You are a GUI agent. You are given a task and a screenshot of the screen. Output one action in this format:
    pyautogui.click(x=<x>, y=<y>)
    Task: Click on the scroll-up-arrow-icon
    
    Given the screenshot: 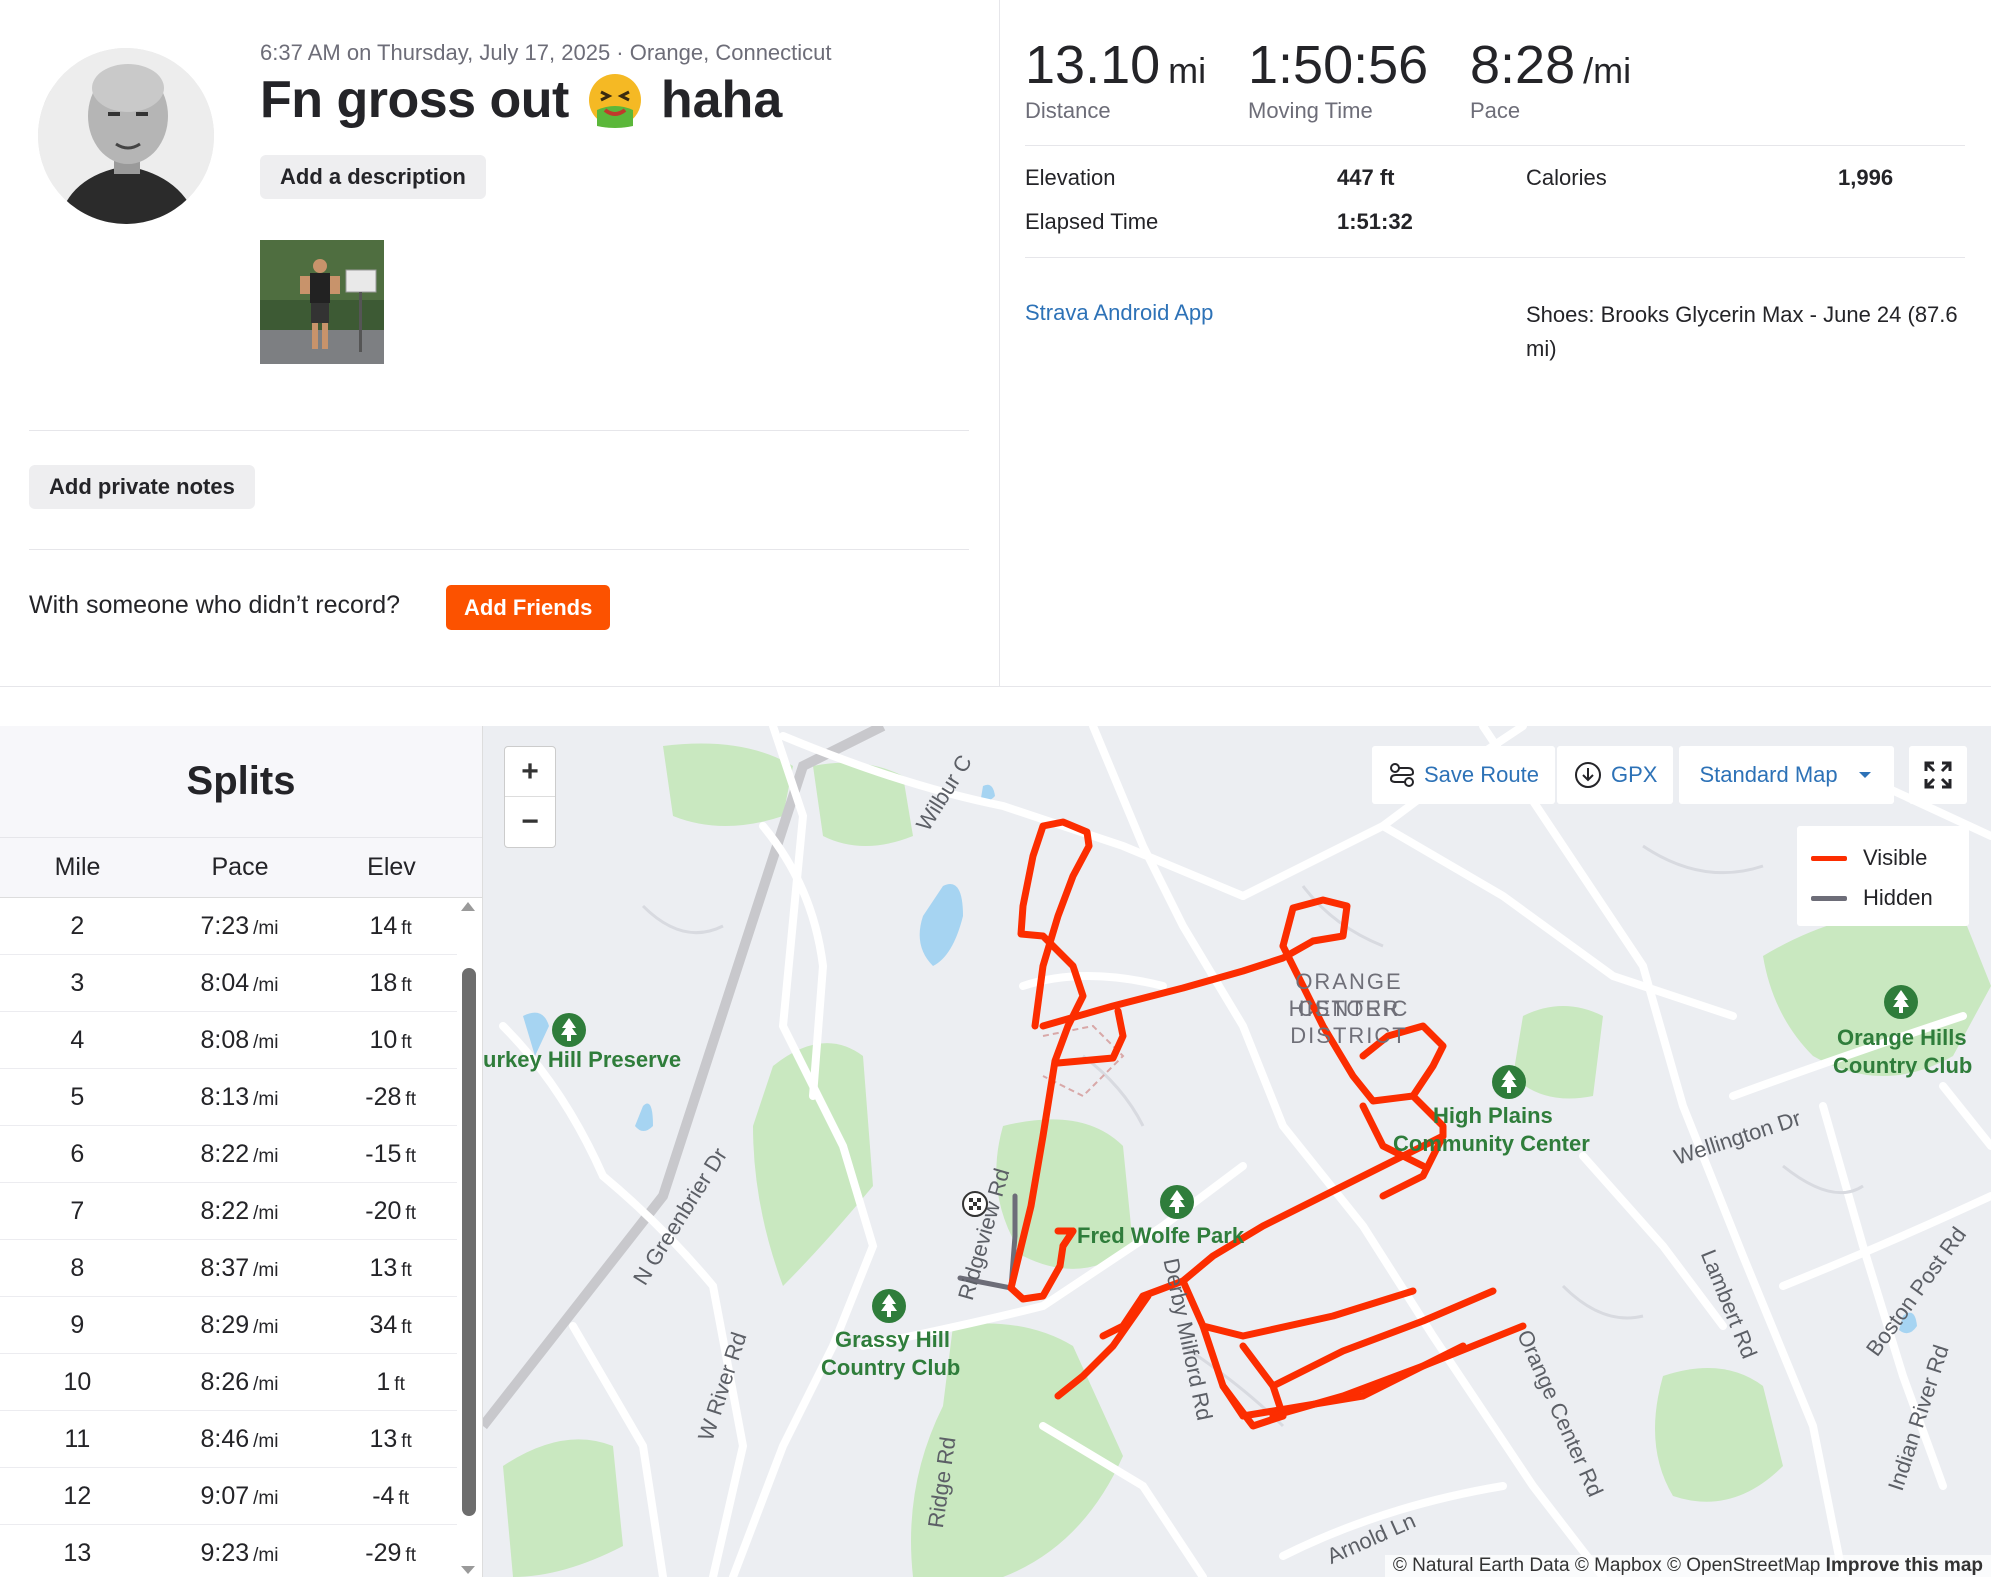 What is the action you would take?
    pyautogui.click(x=468, y=906)
    